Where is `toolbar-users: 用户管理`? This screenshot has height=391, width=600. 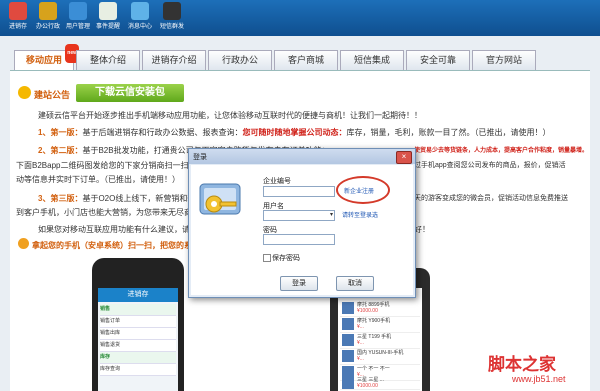
toolbar-users: 用户管理 is located at coordinates (78, 16).